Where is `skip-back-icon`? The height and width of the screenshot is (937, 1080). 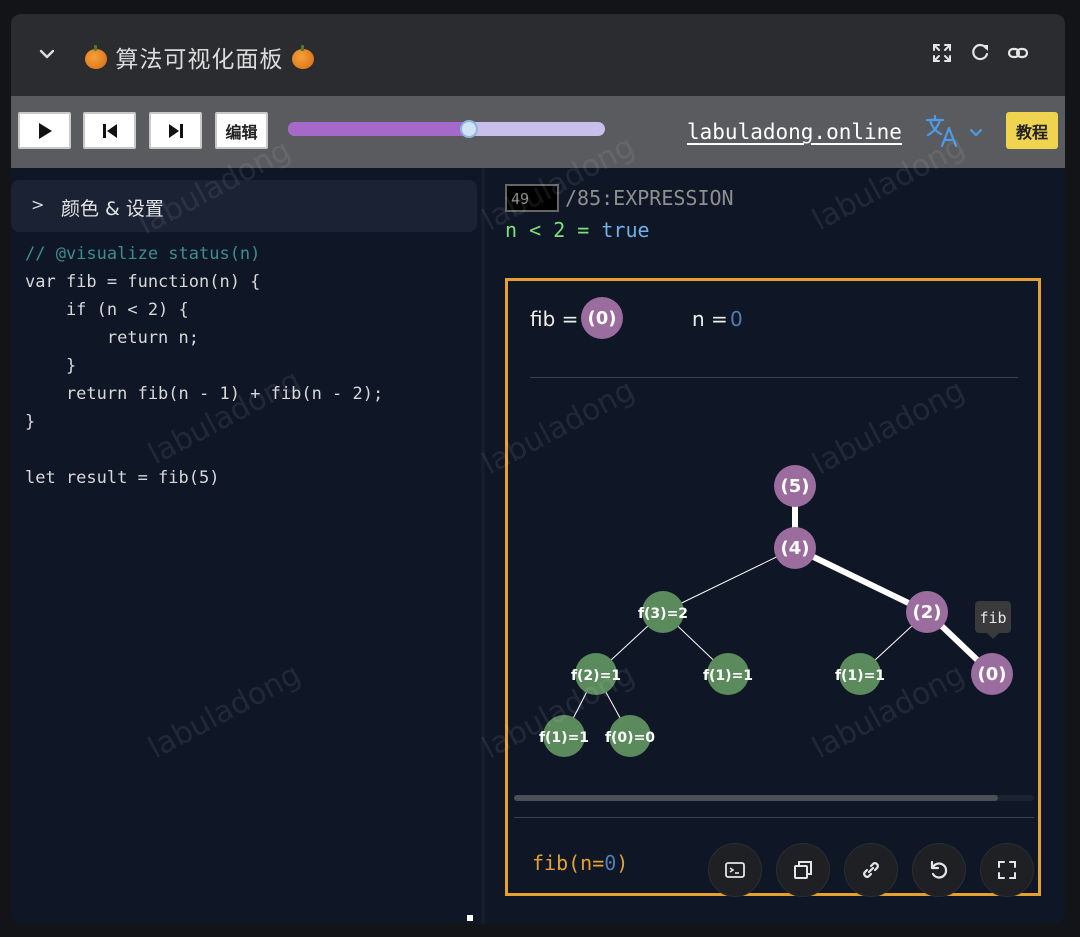 skip-back-icon is located at coordinates (109, 130).